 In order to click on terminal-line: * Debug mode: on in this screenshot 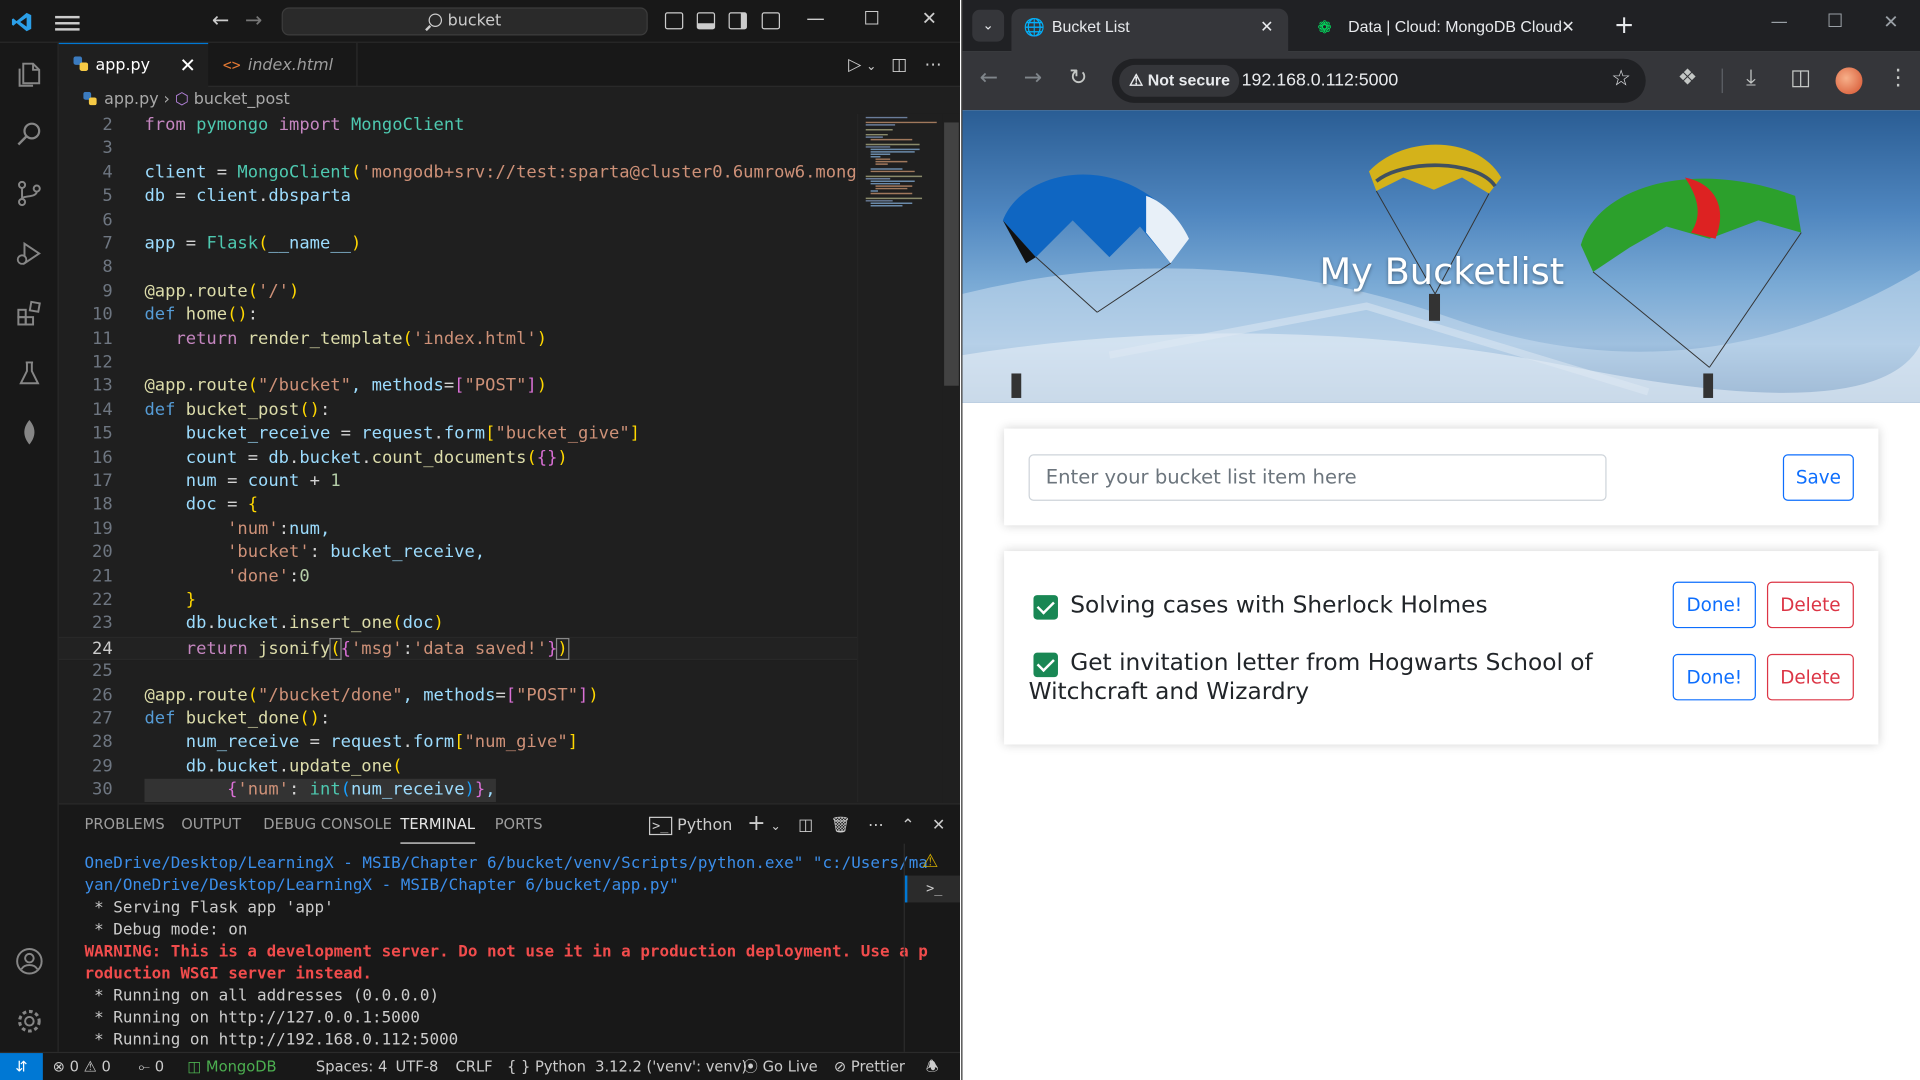, I will do `click(166, 930)`.